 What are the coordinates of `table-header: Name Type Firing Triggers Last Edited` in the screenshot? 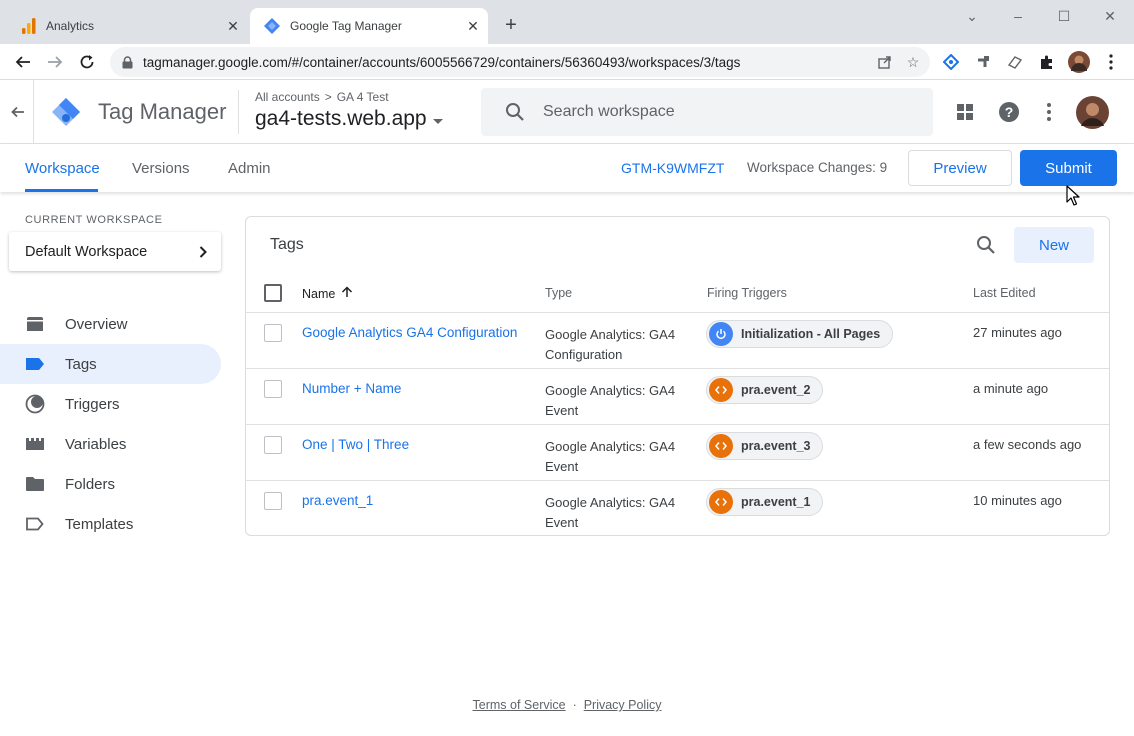 It's located at (677, 293).